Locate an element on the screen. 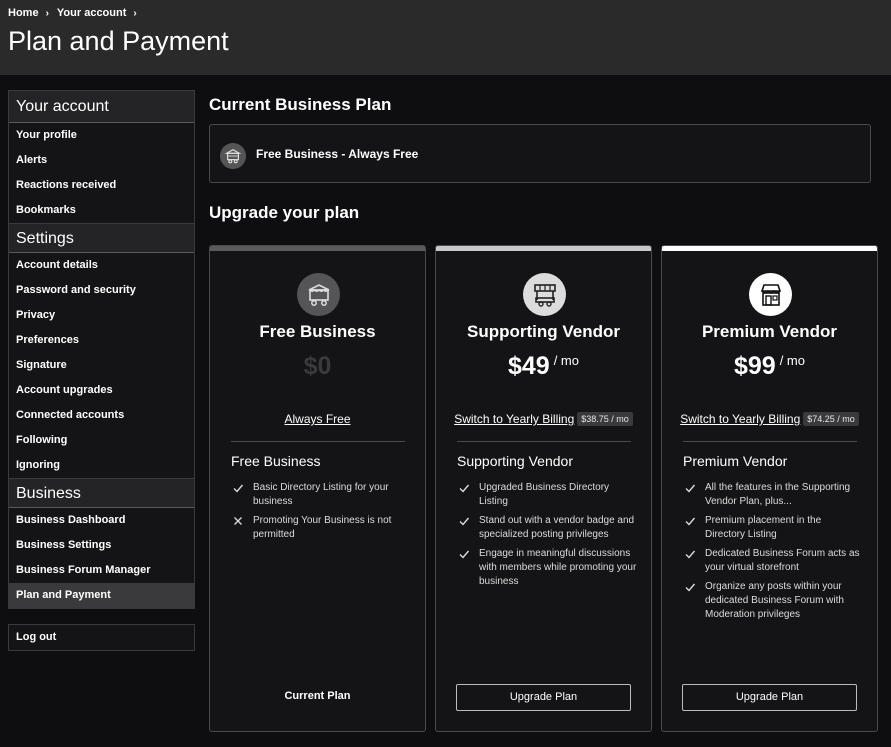  current-plan-label: Current Plan is located at coordinates (317, 696).